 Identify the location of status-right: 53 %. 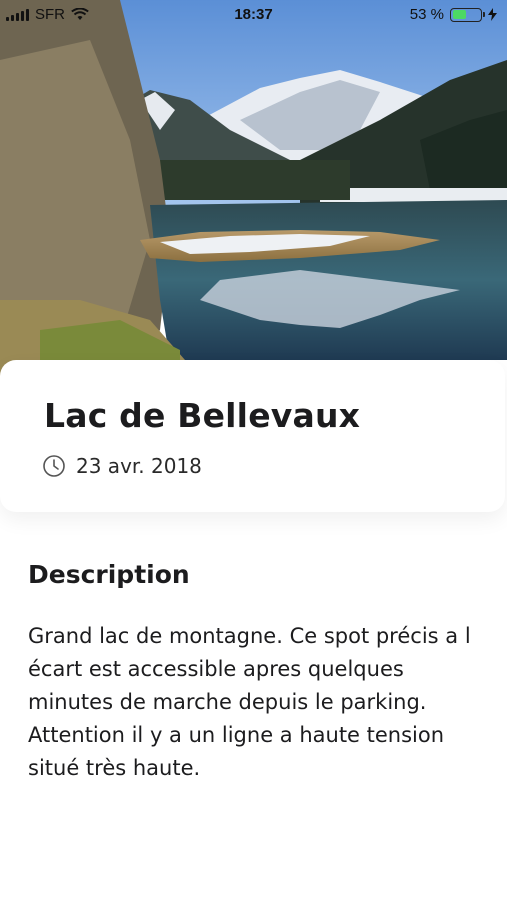
(453, 14).